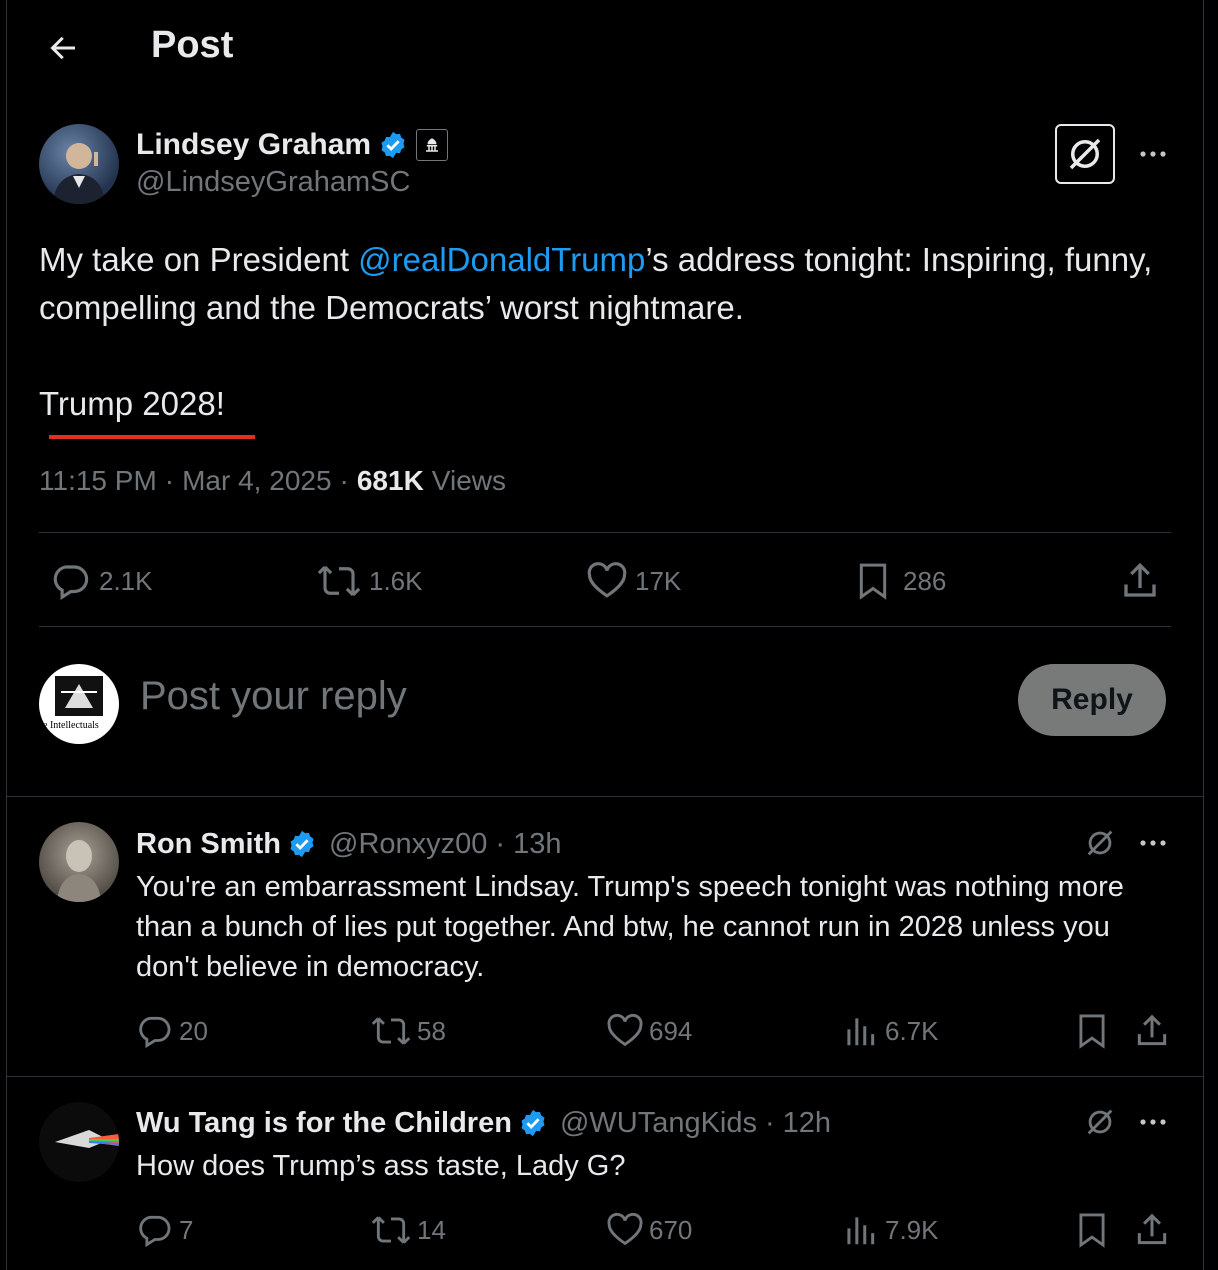  Describe the element at coordinates (537, 844) in the screenshot. I see `reply-time: 13h` at that location.